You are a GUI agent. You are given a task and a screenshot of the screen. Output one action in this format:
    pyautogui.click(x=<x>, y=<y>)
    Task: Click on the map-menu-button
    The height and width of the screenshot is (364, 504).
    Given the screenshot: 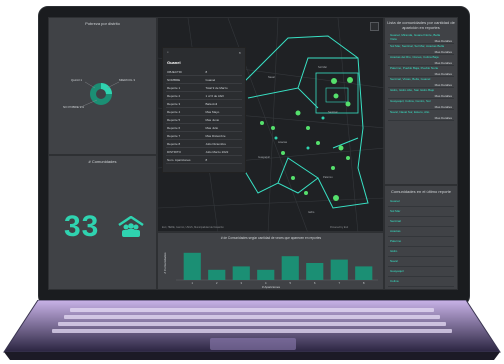 What is the action you would take?
    pyautogui.click(x=374, y=26)
    